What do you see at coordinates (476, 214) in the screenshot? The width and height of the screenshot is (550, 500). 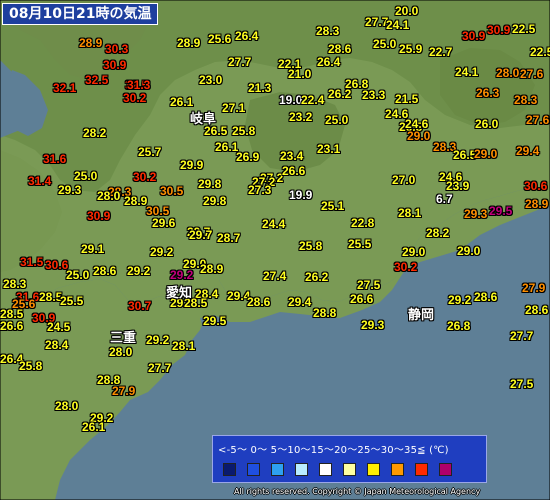 I see `temperature-label: 29.3` at bounding box center [476, 214].